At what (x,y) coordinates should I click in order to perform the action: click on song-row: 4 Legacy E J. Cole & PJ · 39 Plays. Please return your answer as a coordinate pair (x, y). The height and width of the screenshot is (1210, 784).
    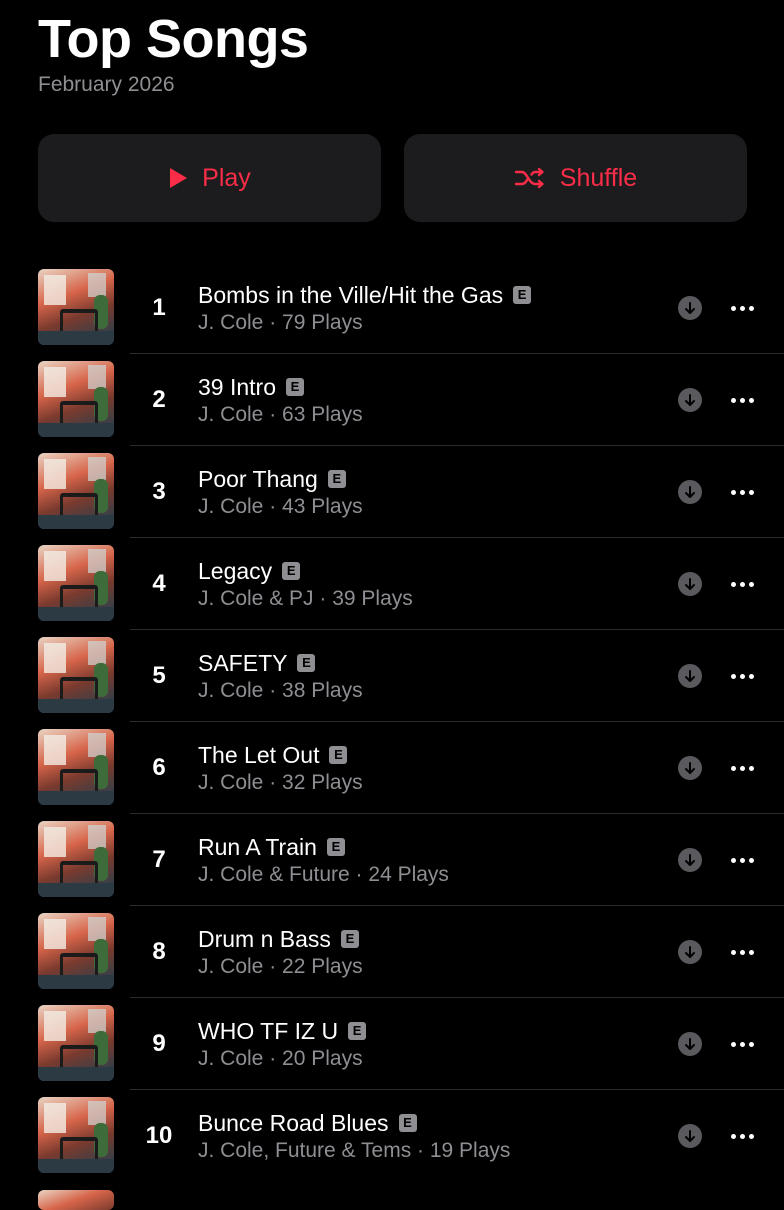
    Looking at the image, I should click on (392, 584).